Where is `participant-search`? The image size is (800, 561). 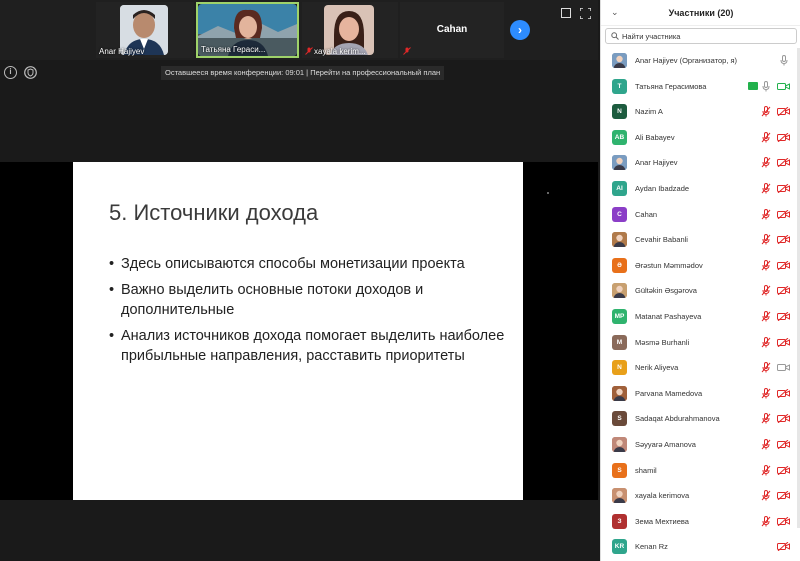 participant-search is located at coordinates (701, 36).